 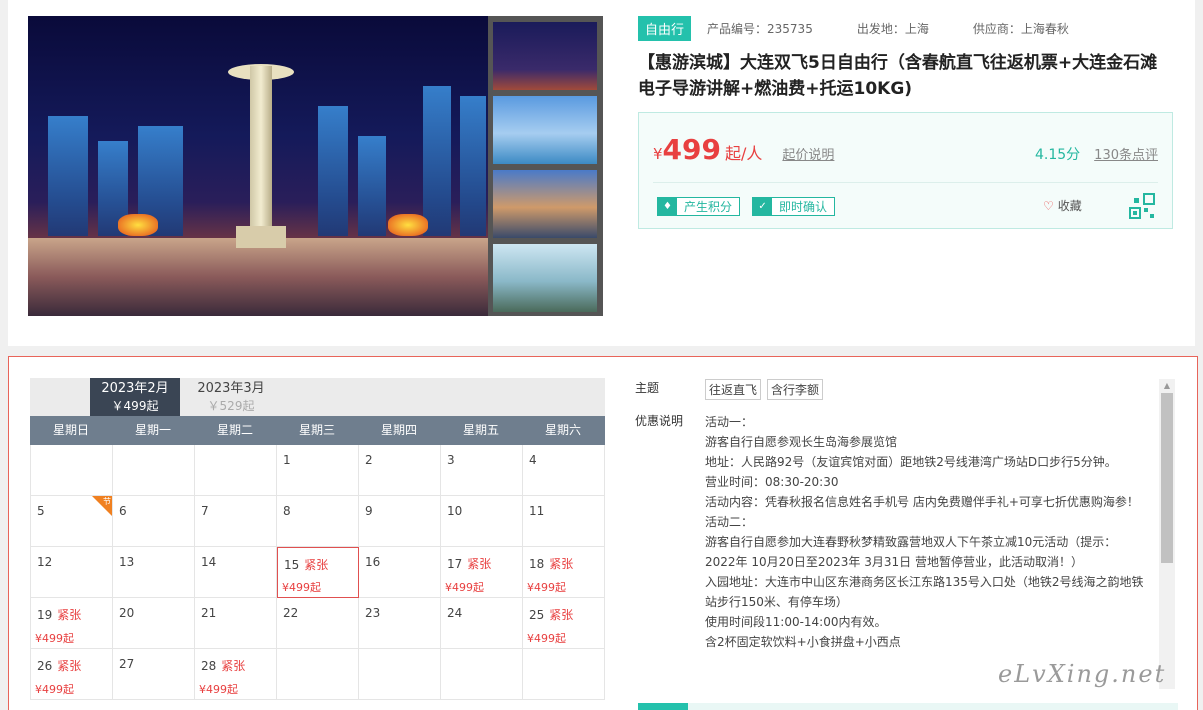 What do you see at coordinates (400, 521) in the screenshot?
I see `calendar-day: 9` at bounding box center [400, 521].